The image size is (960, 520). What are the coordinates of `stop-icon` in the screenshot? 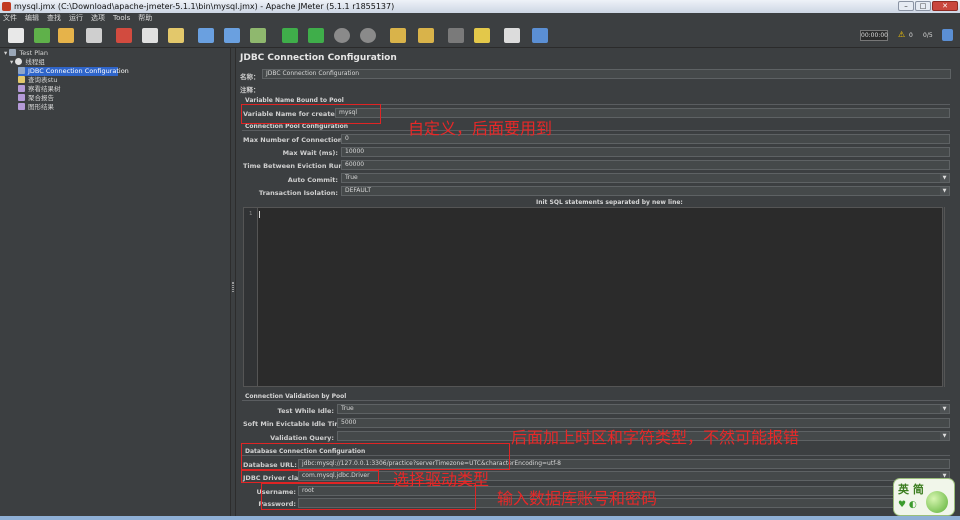 It's located at (342, 35).